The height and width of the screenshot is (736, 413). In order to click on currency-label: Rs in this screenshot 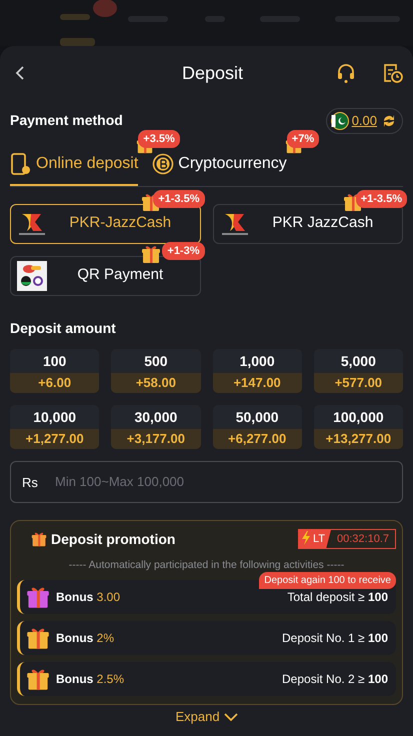, I will do `click(30, 483)`.